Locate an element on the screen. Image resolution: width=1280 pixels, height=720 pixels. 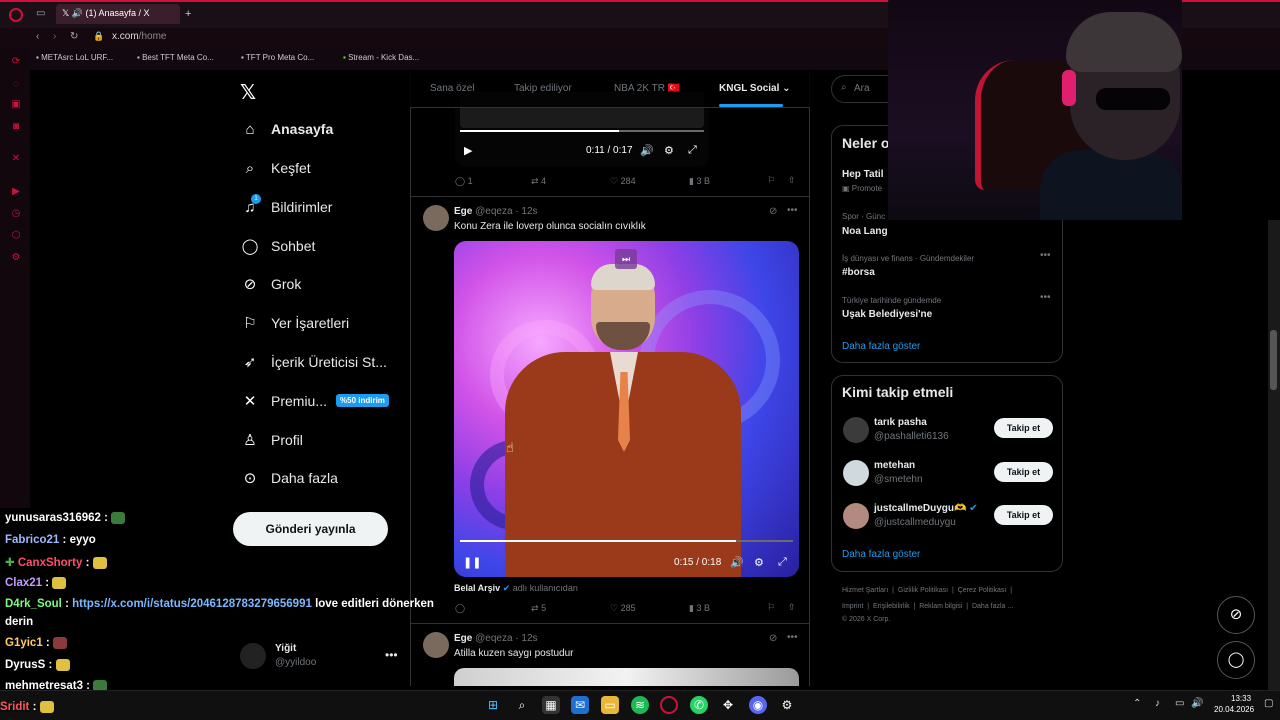
sidebar-instagram-icon: ◙ is located at coordinates (16, 127).